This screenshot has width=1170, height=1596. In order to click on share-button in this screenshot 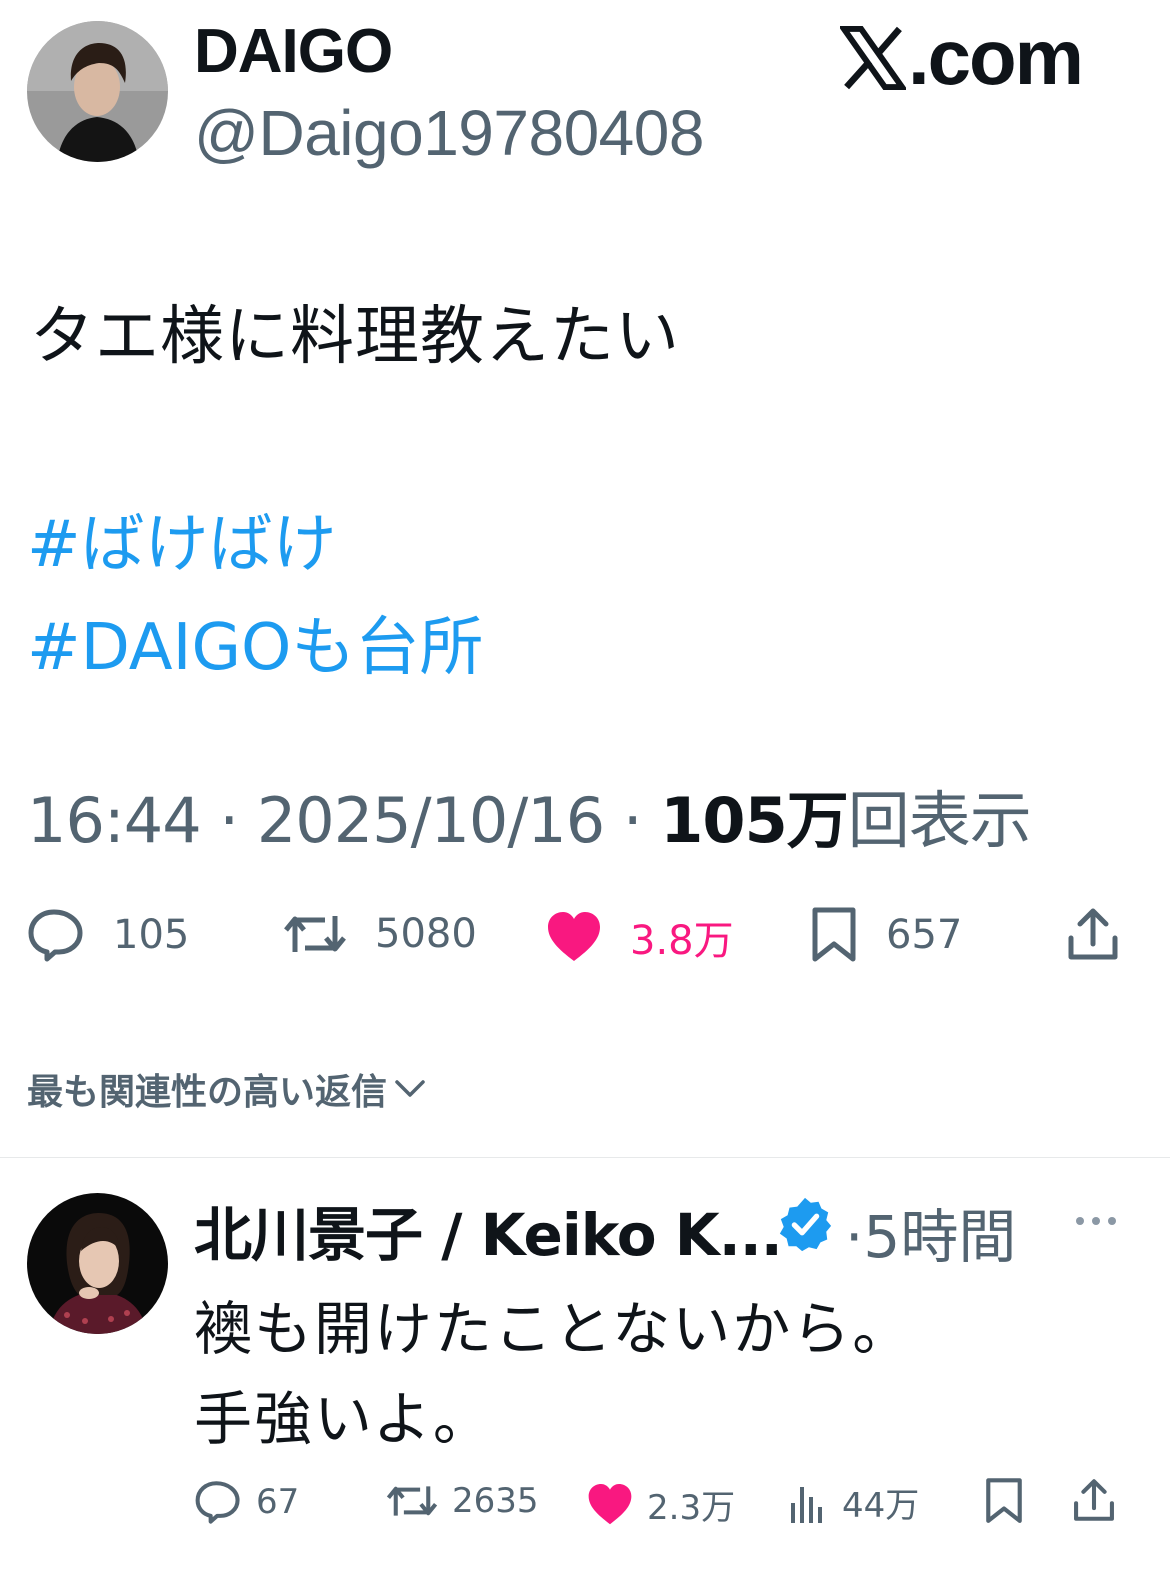, I will do `click(1093, 934)`.